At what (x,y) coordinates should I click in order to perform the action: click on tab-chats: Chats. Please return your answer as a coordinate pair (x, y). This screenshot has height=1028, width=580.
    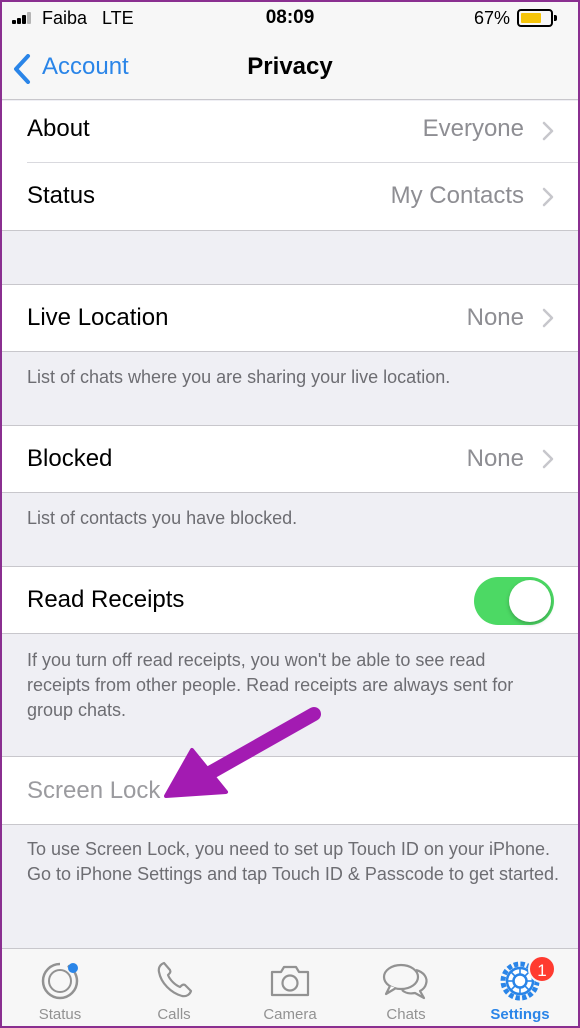
    Looking at the image, I should click on (406, 988).